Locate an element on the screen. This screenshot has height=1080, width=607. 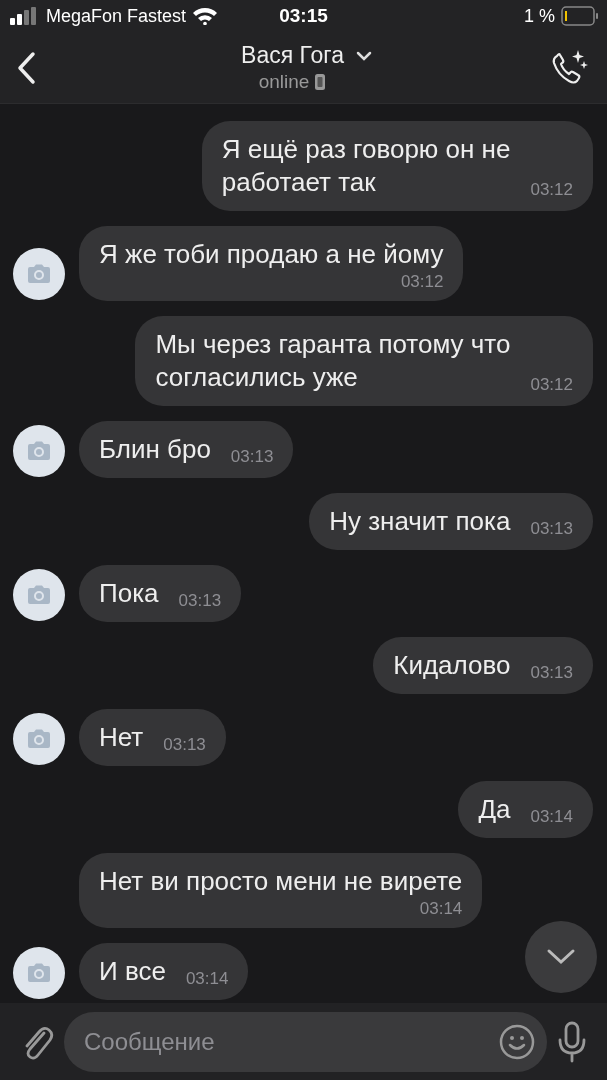
back-button is located at coordinates (26, 67).